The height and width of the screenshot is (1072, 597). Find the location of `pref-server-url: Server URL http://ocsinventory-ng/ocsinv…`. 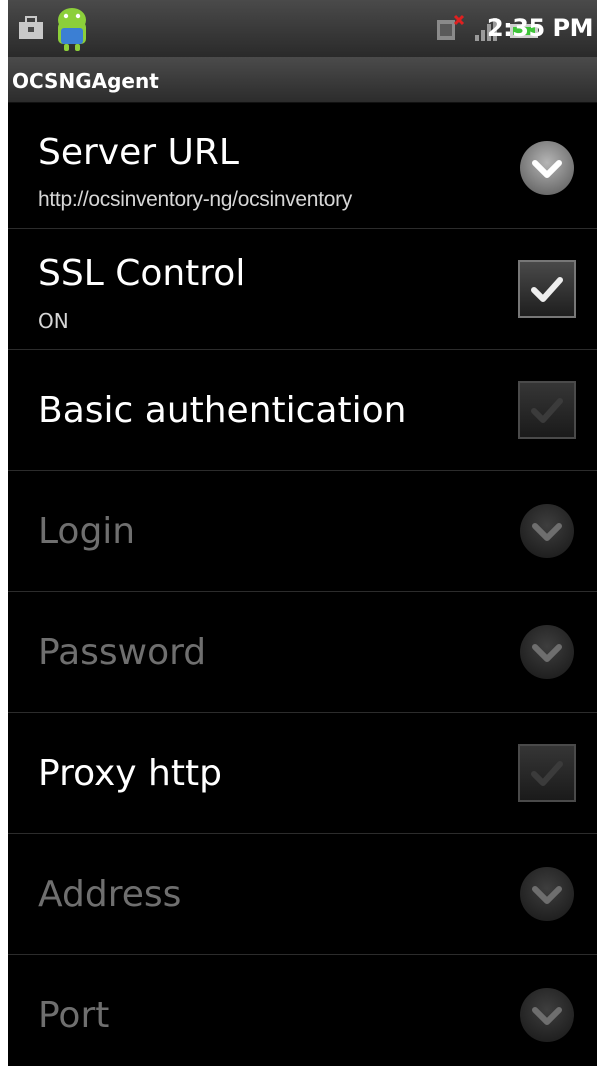

pref-server-url: Server URL http://ocsinventory-ng/ocsinv… is located at coordinates (302, 168).